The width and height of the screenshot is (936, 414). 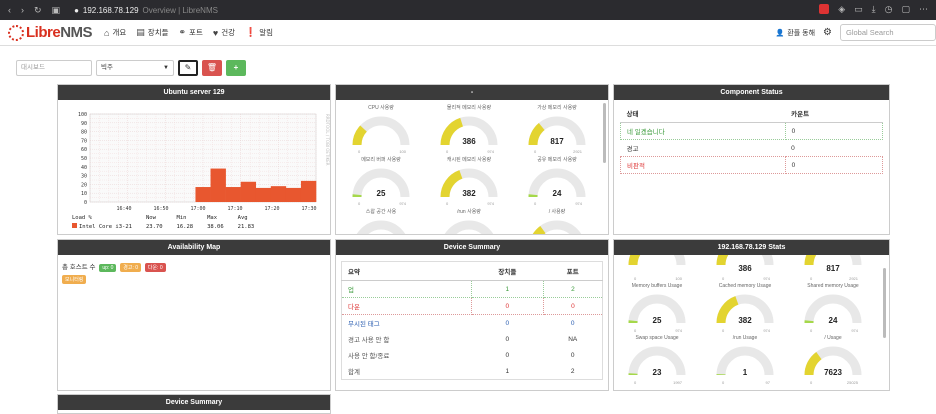 I want to click on delete-dashboard-button: 🗑, so click(x=212, y=68).